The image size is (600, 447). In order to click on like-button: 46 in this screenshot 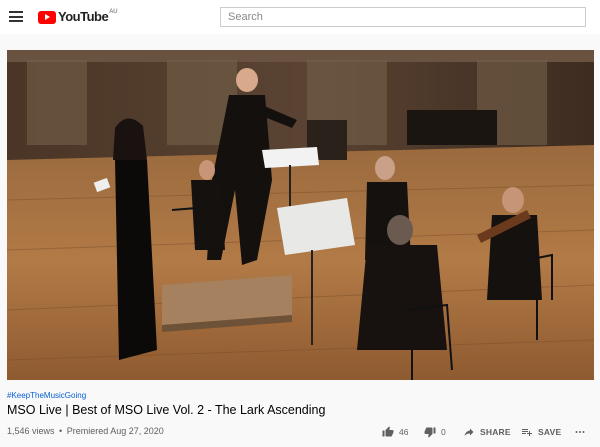, I will do `click(395, 432)`.